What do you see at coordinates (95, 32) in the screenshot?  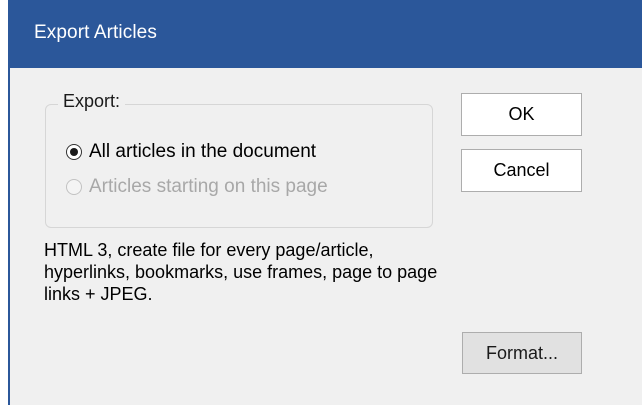 I see `dialog-title: Export Articles` at bounding box center [95, 32].